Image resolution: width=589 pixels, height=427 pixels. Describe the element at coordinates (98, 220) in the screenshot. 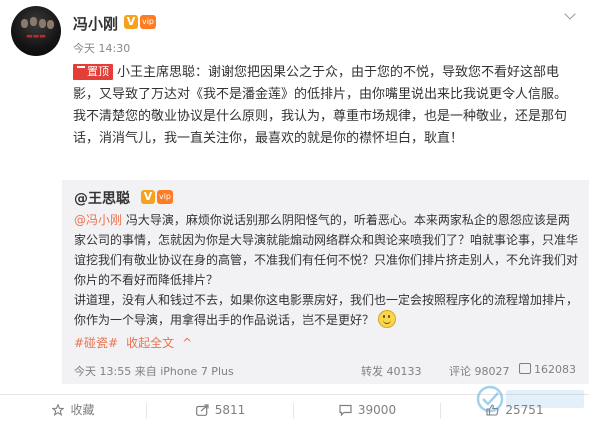

I see `mention-link: @冯小刚` at that location.